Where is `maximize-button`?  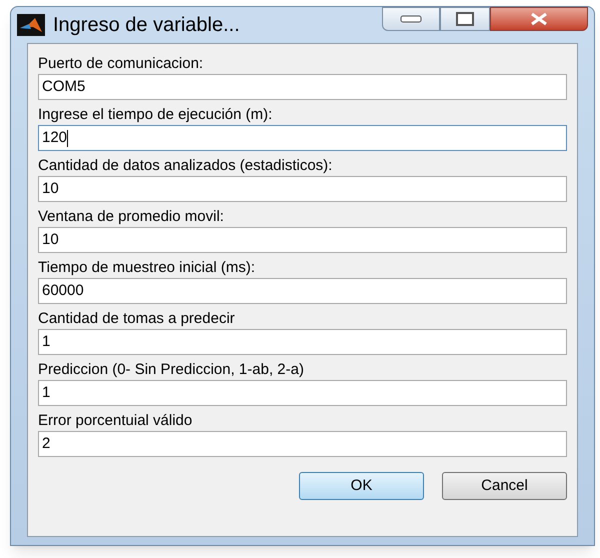 maximize-button is located at coordinates (465, 19).